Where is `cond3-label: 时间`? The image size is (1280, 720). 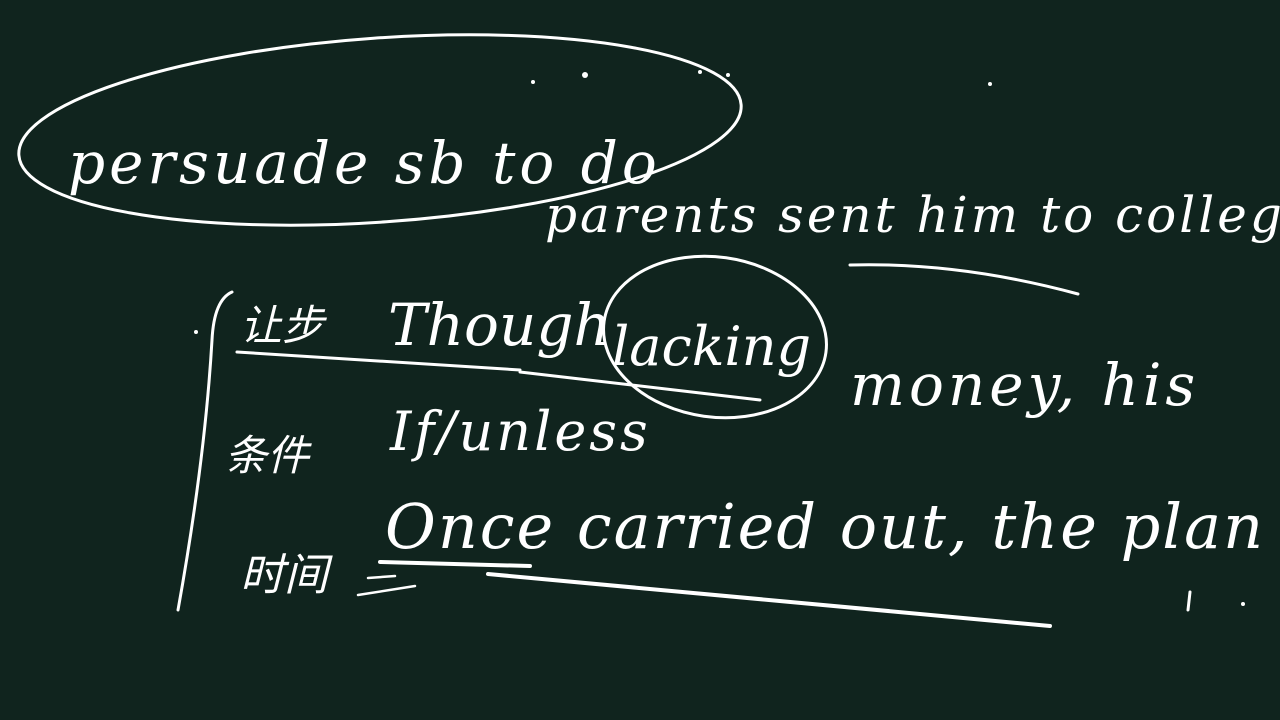 cond3-label: 时间 is located at coordinates (286, 575).